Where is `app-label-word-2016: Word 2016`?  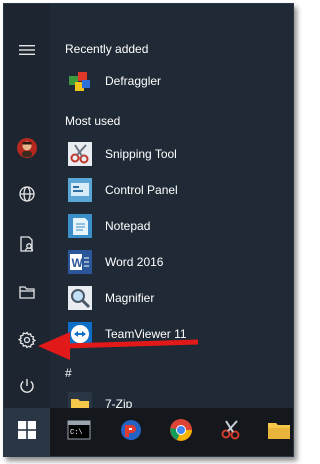
app-label-word-2016: Word 2016 is located at coordinates (134, 262).